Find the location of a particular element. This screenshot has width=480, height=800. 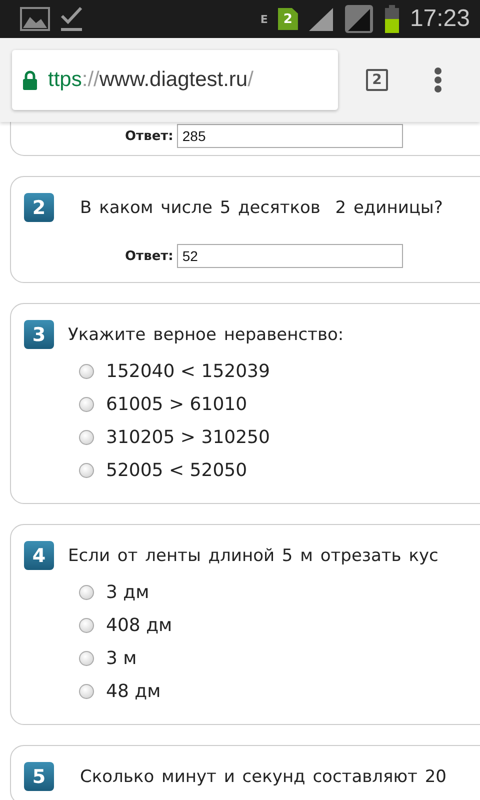

question-text: В каком числе 5 десятков 2 единицы? is located at coordinates (261, 208).